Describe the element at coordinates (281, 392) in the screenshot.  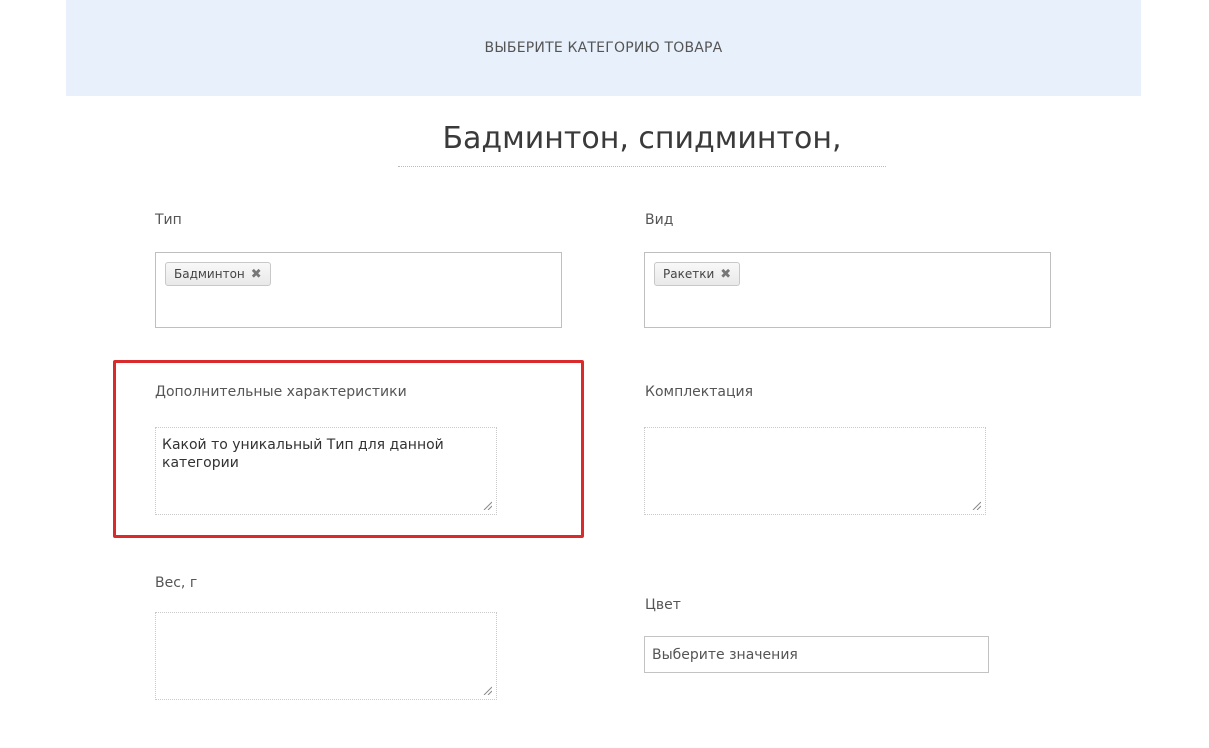
I see `extra-characteristics-label: Дополнительные характеристики` at that location.